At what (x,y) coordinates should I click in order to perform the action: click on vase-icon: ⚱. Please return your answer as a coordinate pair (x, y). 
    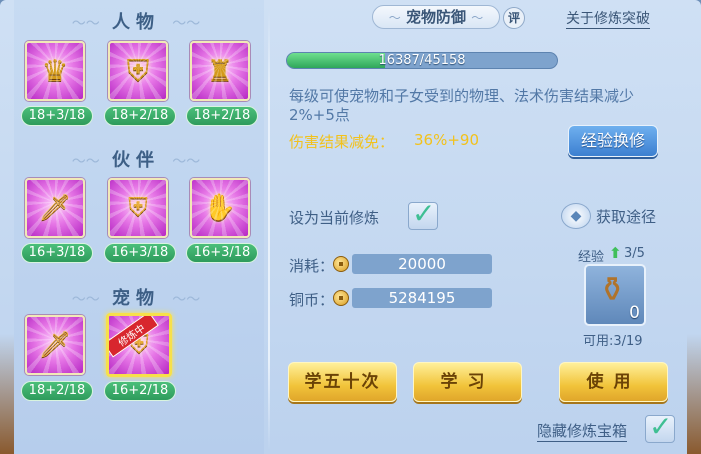
    Looking at the image, I should click on (612, 290).